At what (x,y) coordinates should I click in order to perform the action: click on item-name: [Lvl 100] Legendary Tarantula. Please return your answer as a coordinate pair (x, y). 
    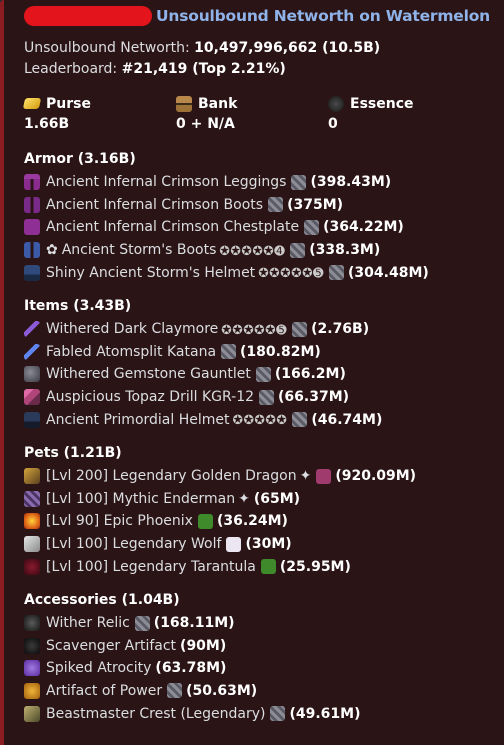
    Looking at the image, I should click on (151, 566).